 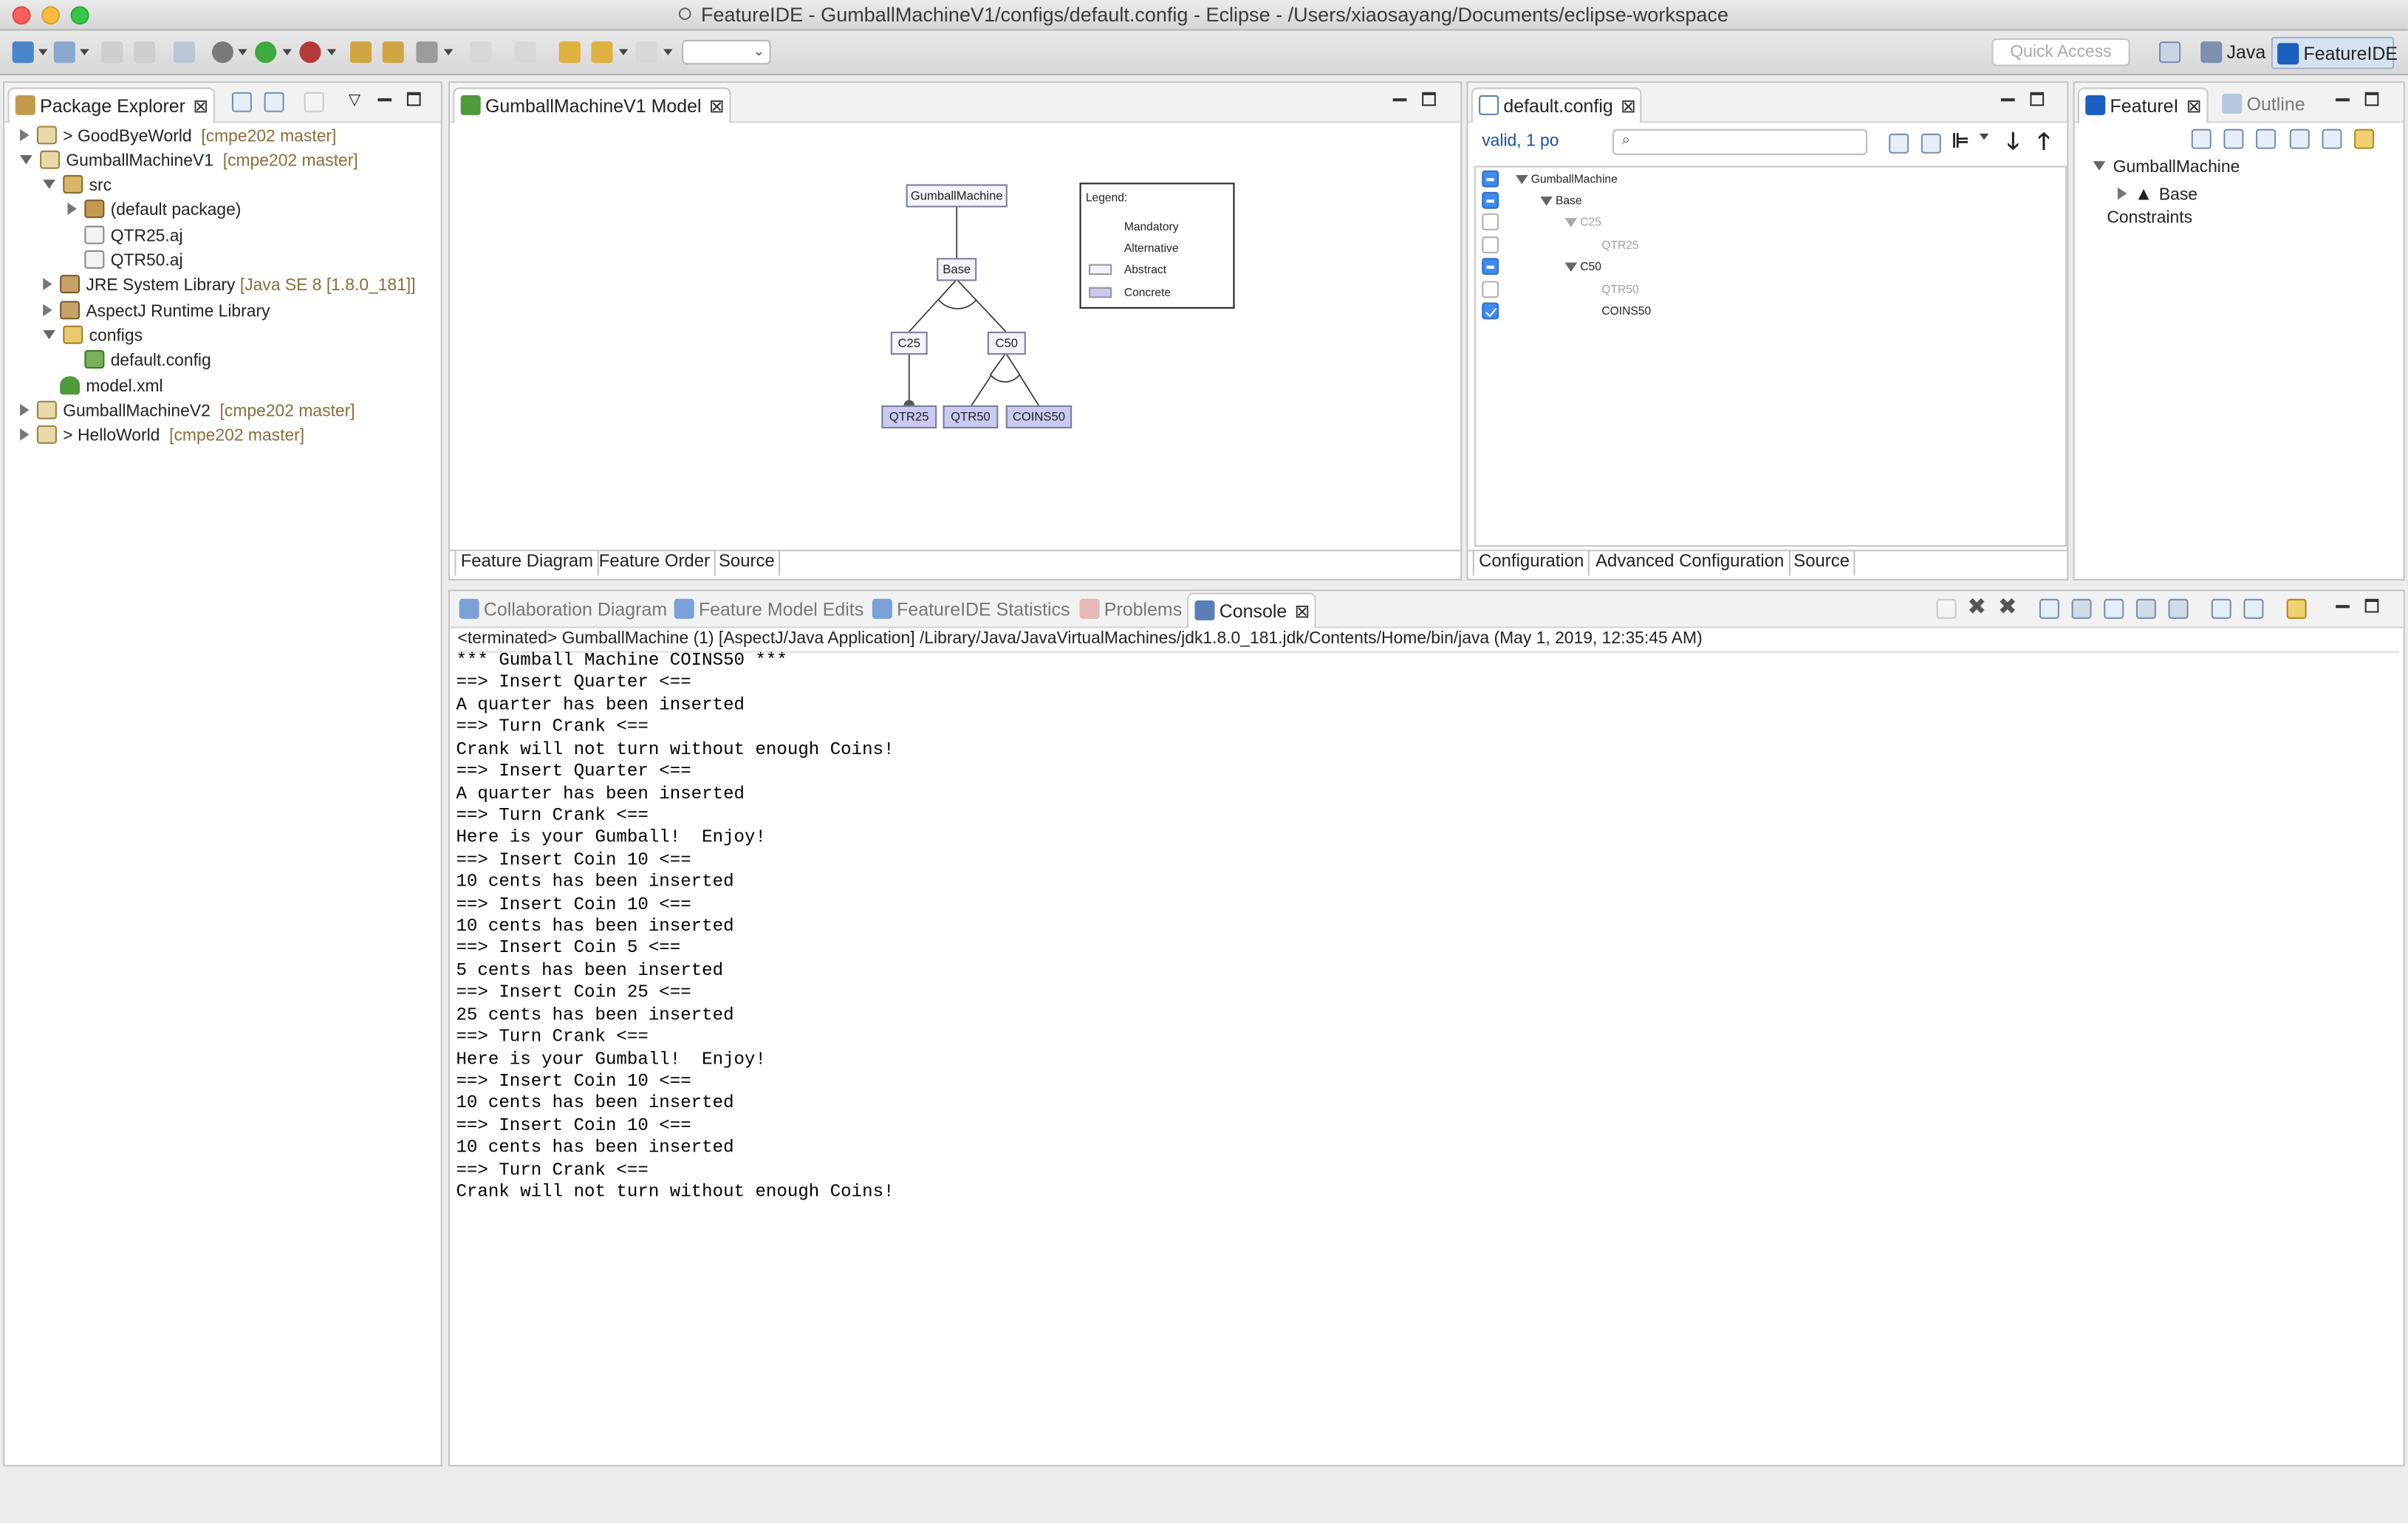 What do you see at coordinates (2060, 52) in the screenshot?
I see `quick-access-input: Quick Access` at bounding box center [2060, 52].